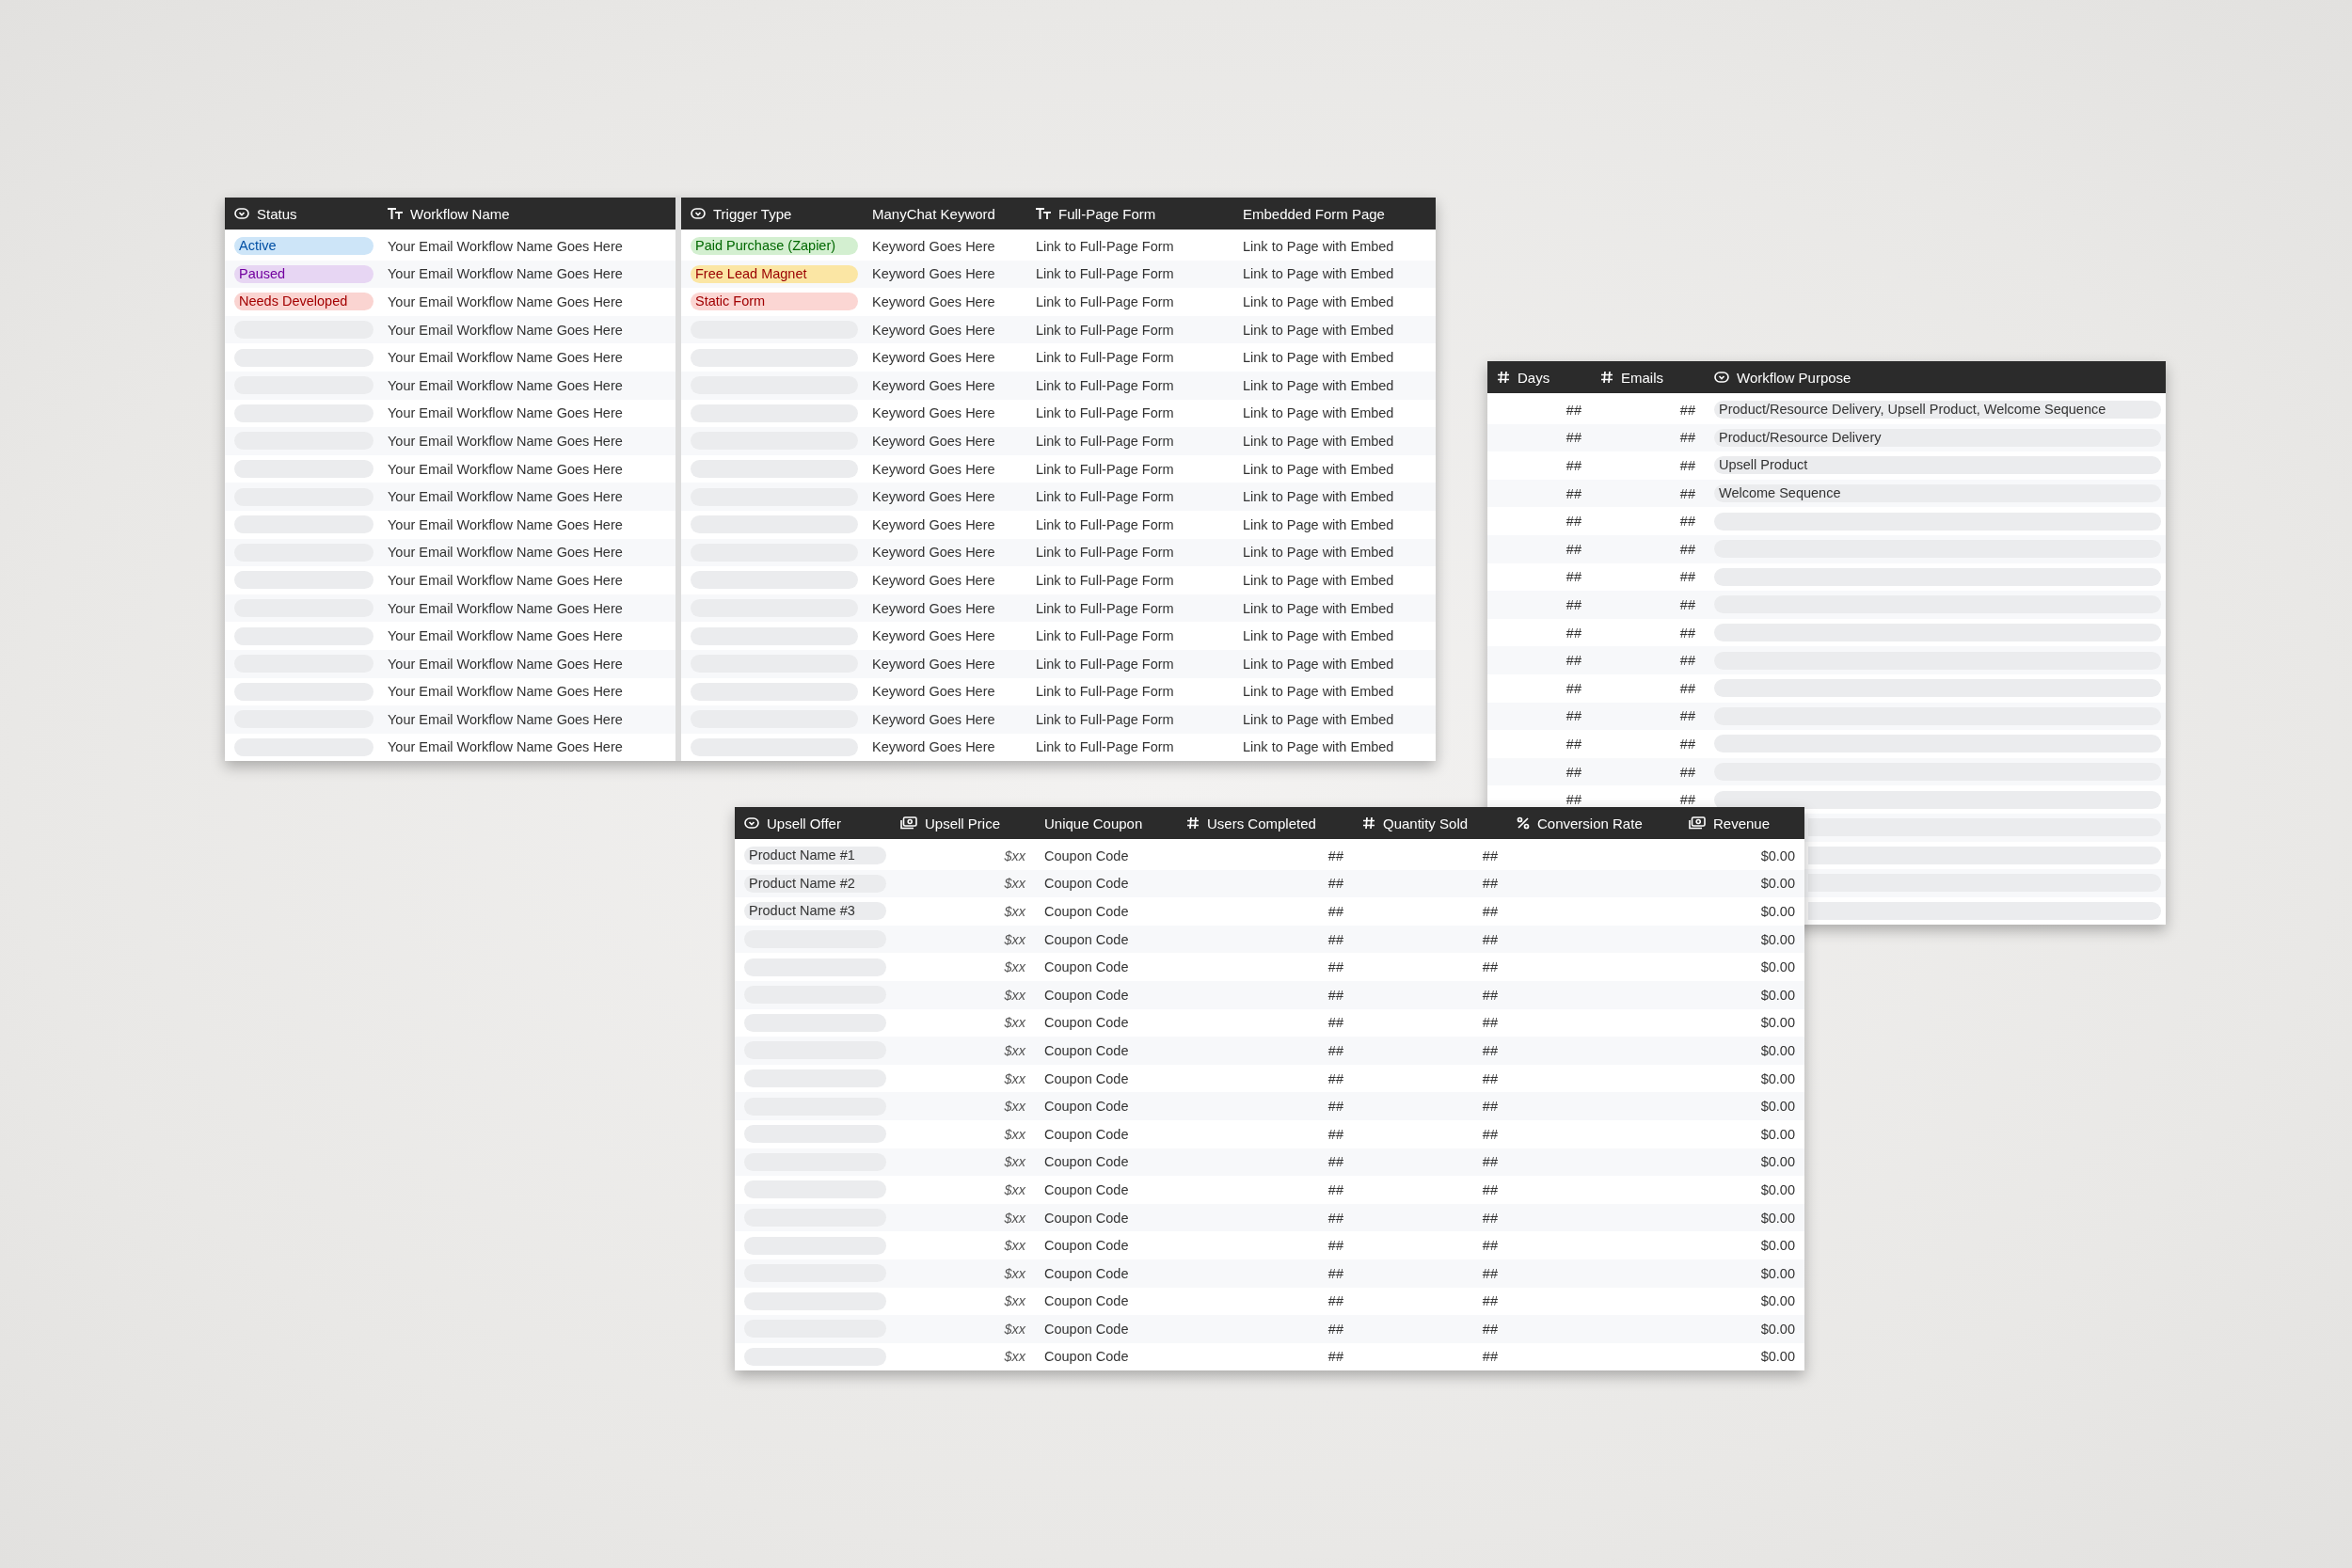  Describe the element at coordinates (1937, 799) in the screenshot. I see `empty-tag` at that location.